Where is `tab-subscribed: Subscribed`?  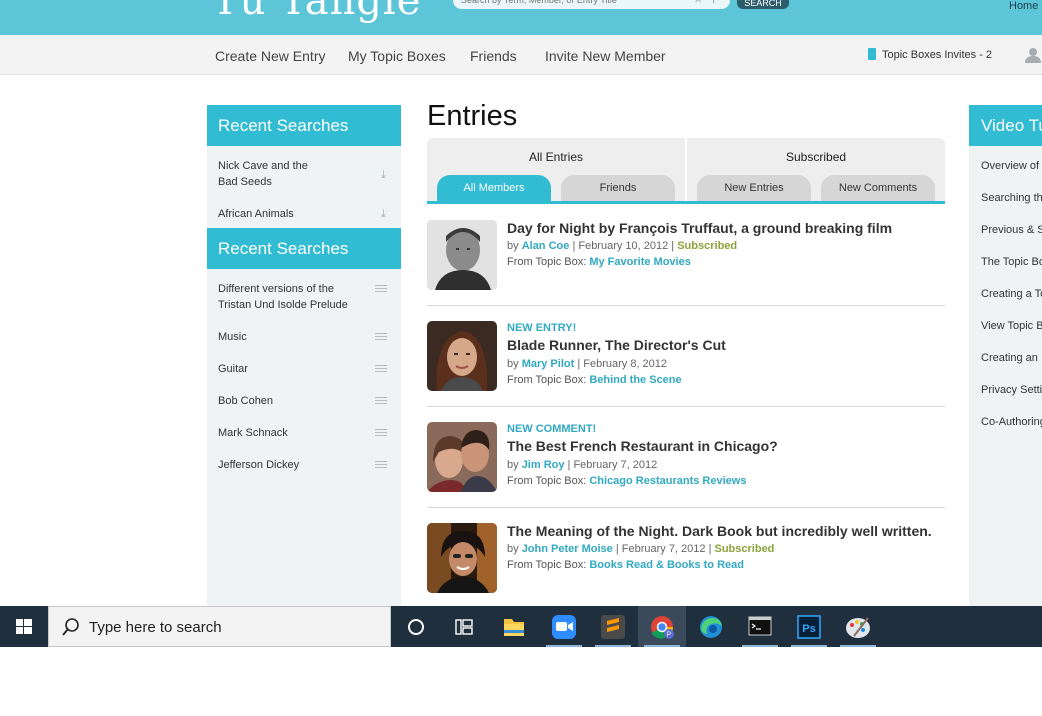 tab-subscribed: Subscribed is located at coordinates (816, 157).